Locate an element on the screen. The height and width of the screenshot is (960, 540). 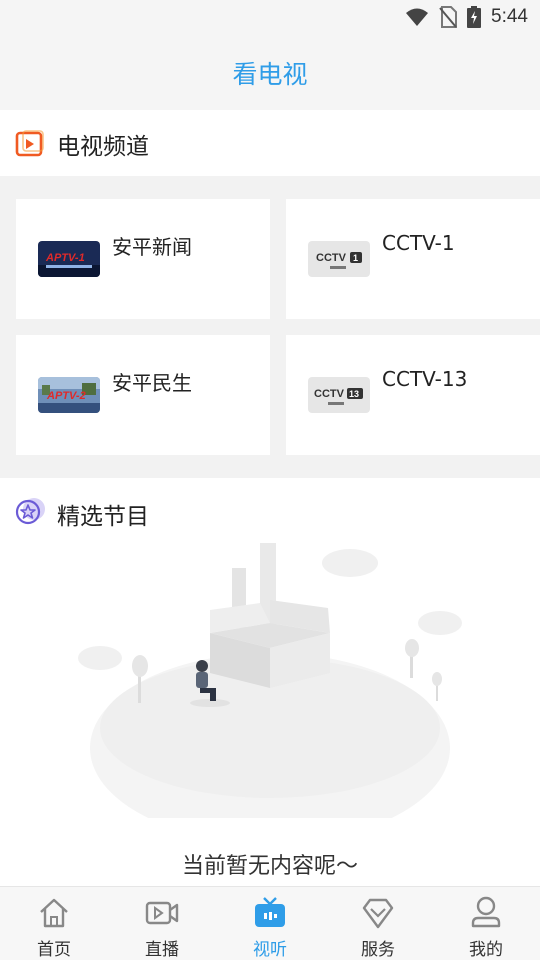
svg-text: 13 is located at coordinates (354, 394).